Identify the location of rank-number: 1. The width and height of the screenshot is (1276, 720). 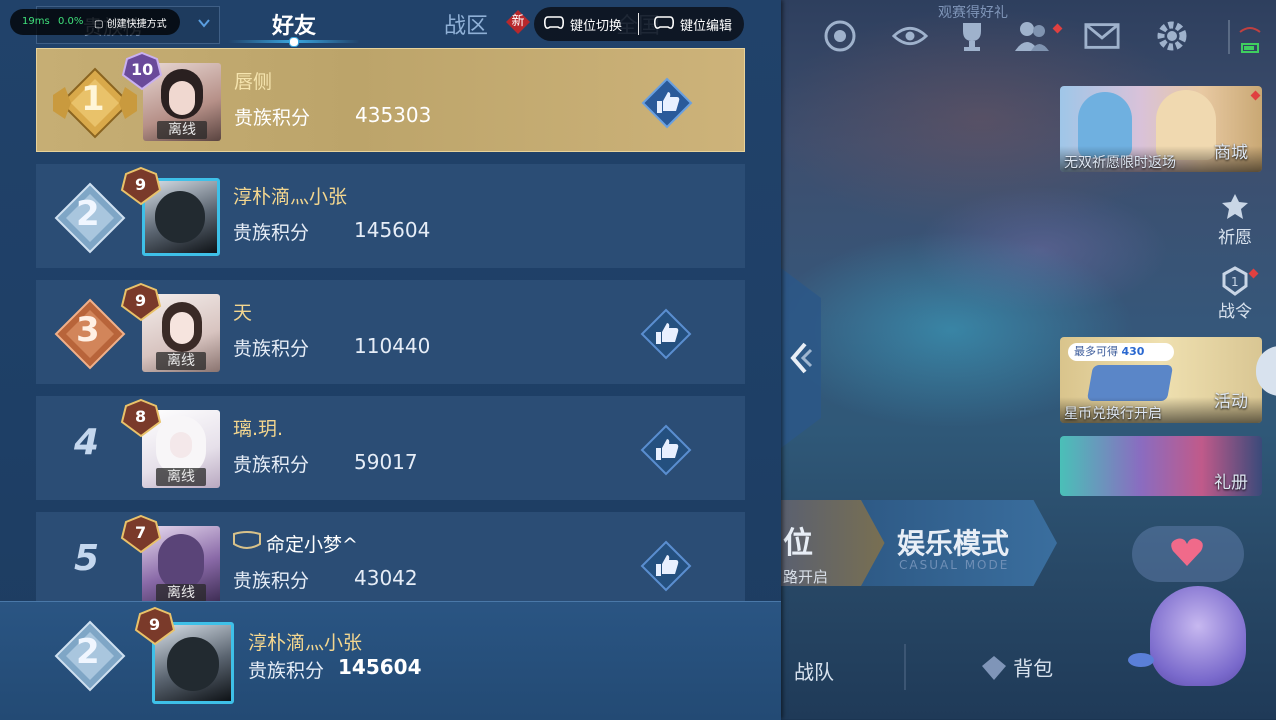
(93, 99).